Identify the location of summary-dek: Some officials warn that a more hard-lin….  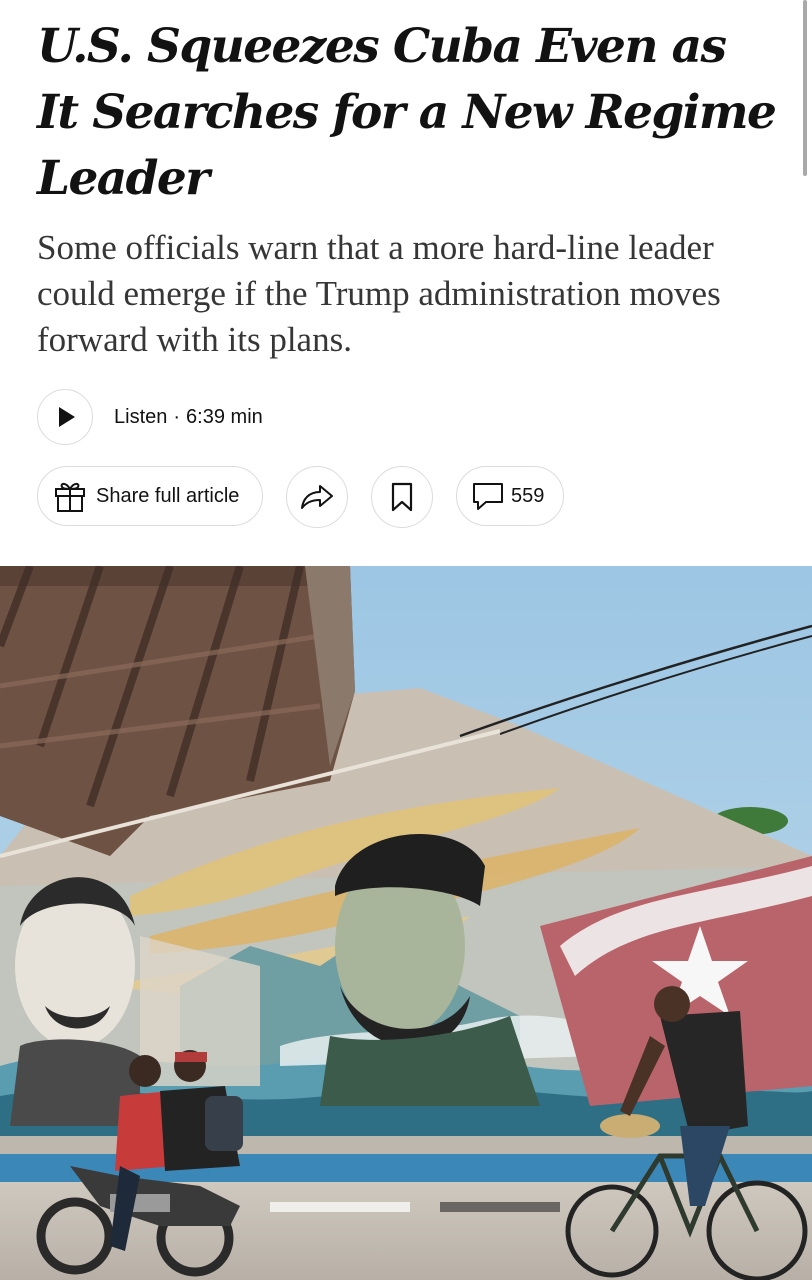
(379, 293).